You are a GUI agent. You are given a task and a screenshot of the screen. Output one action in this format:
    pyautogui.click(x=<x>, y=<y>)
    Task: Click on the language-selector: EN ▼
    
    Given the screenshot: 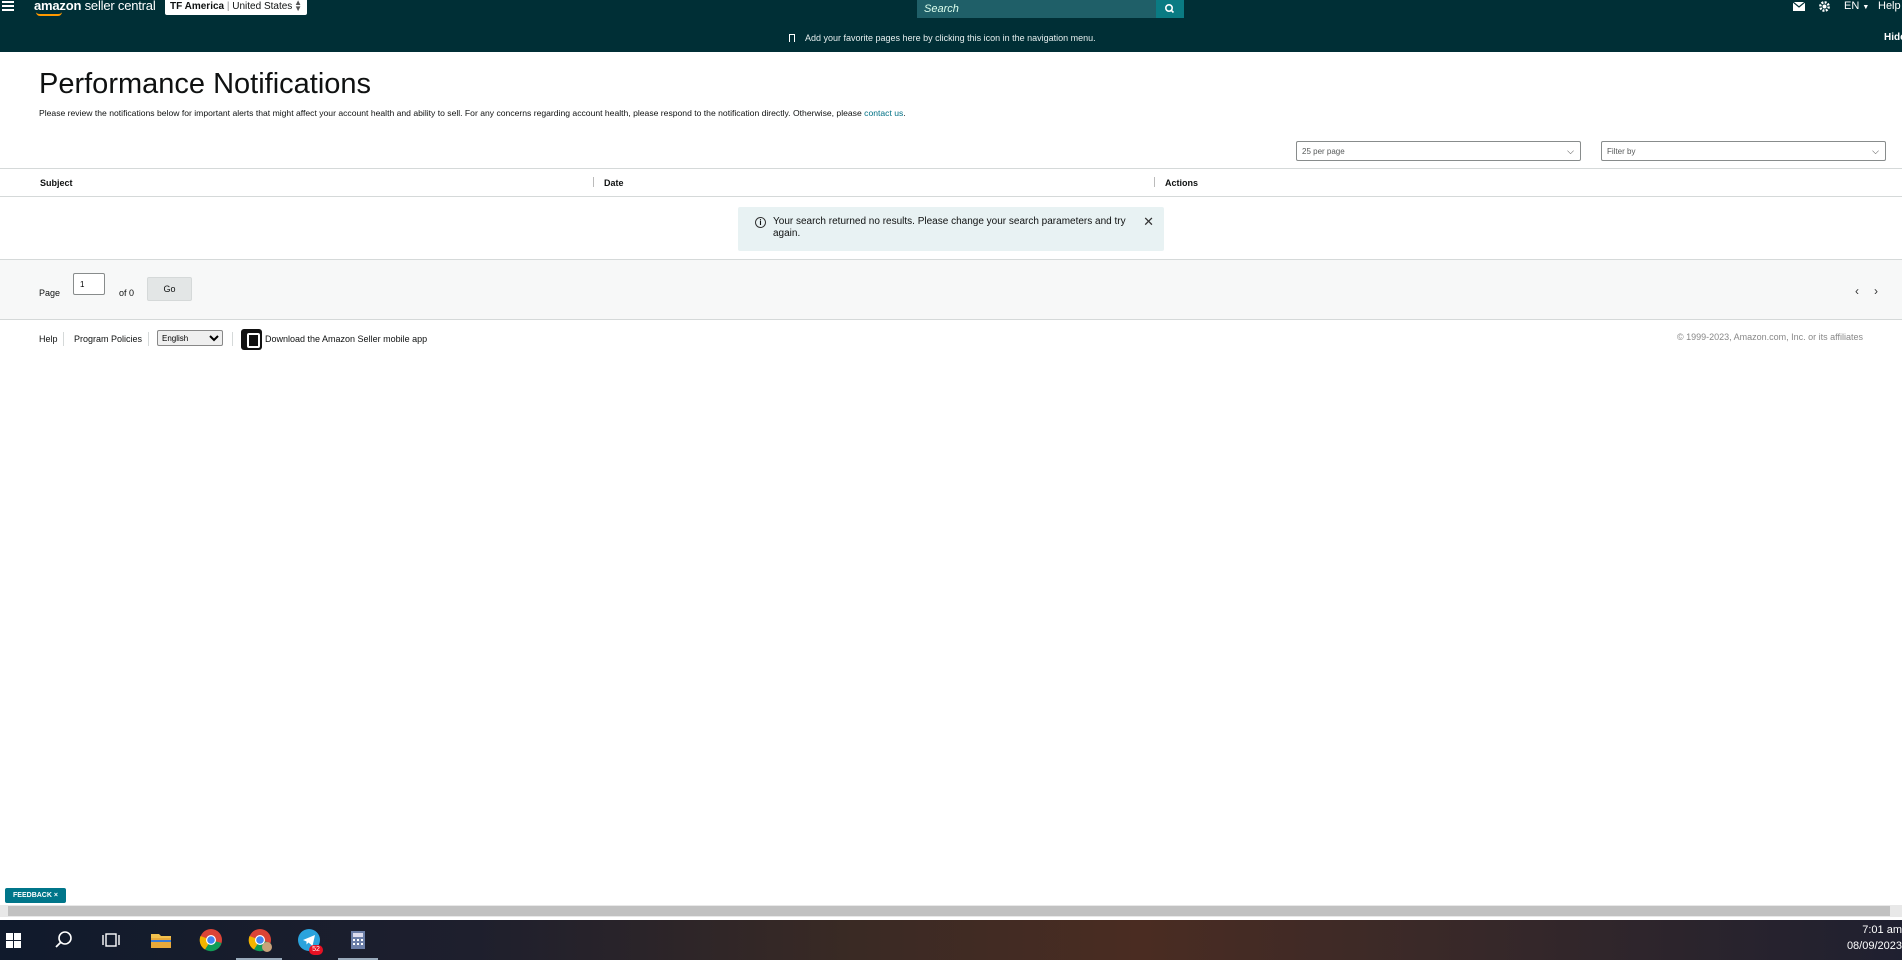 What is the action you would take?
    pyautogui.click(x=1856, y=7)
    